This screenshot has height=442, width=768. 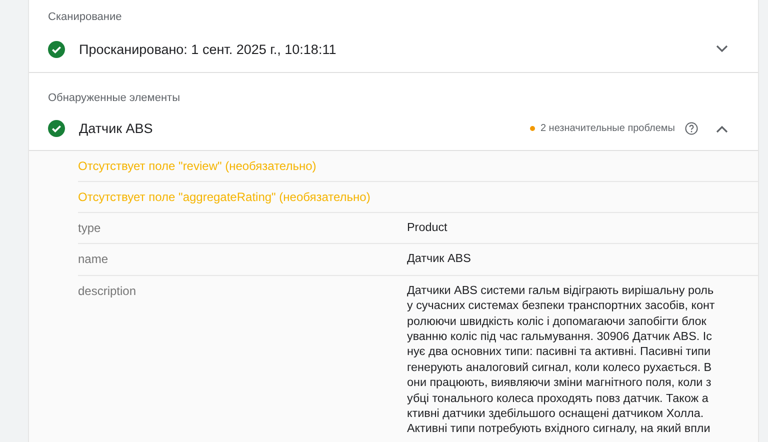 I want to click on section-heading: Сканирование, so click(x=85, y=17).